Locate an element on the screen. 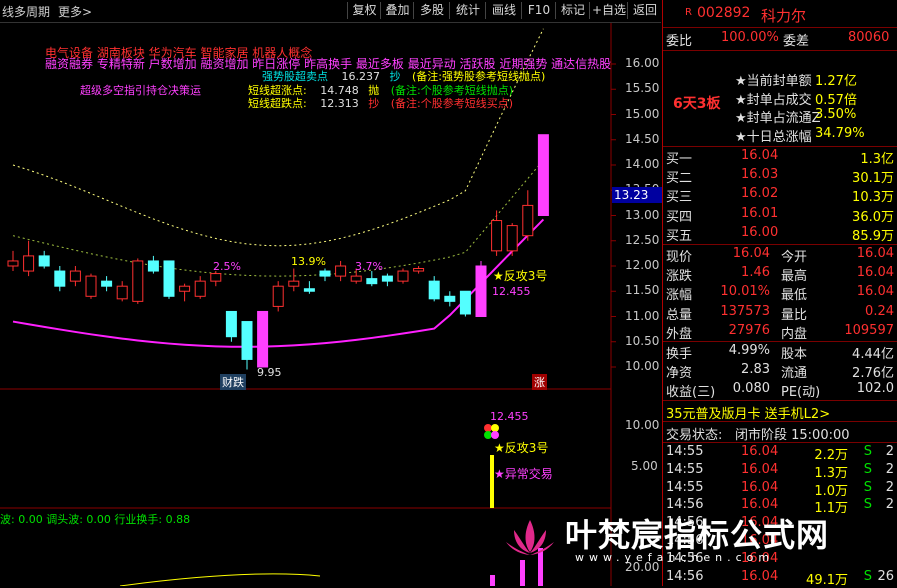 This screenshot has width=897, height=588. fund-label: 股本 is located at coordinates (794, 354).